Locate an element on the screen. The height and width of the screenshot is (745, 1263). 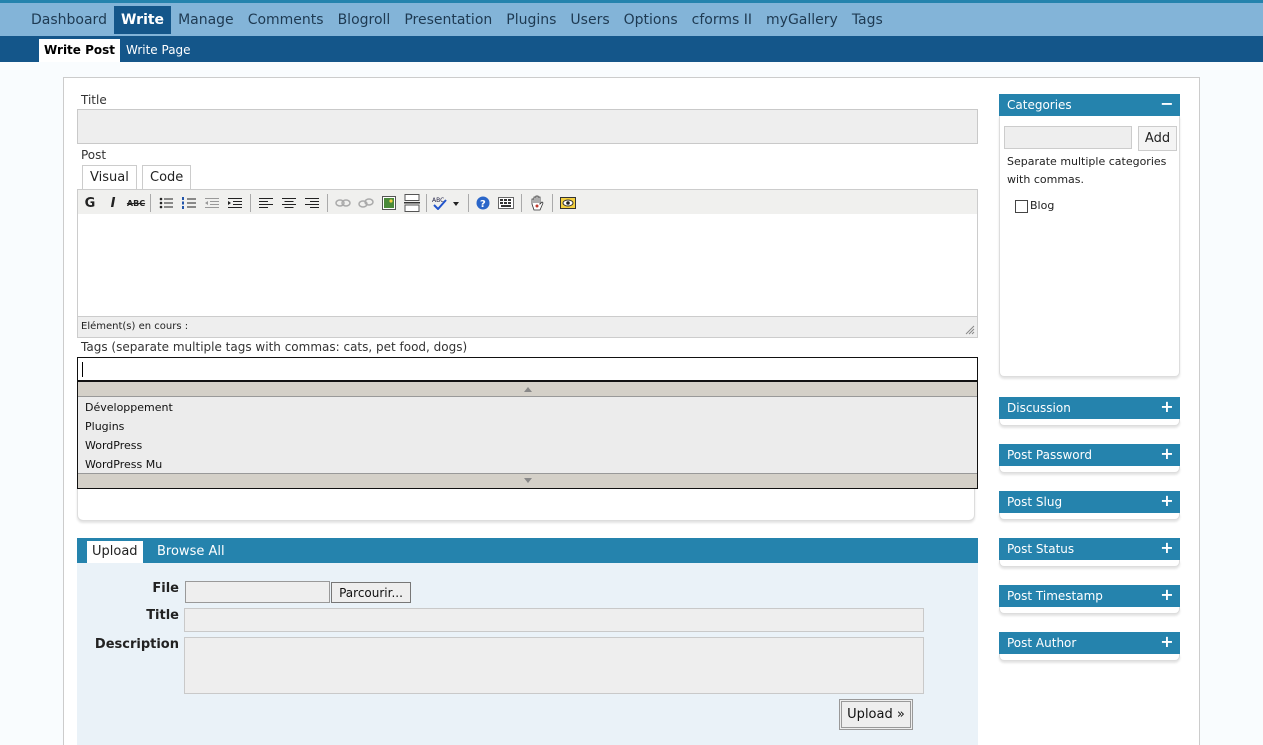
nav-item-plugins: Plugins is located at coordinates (531, 20).